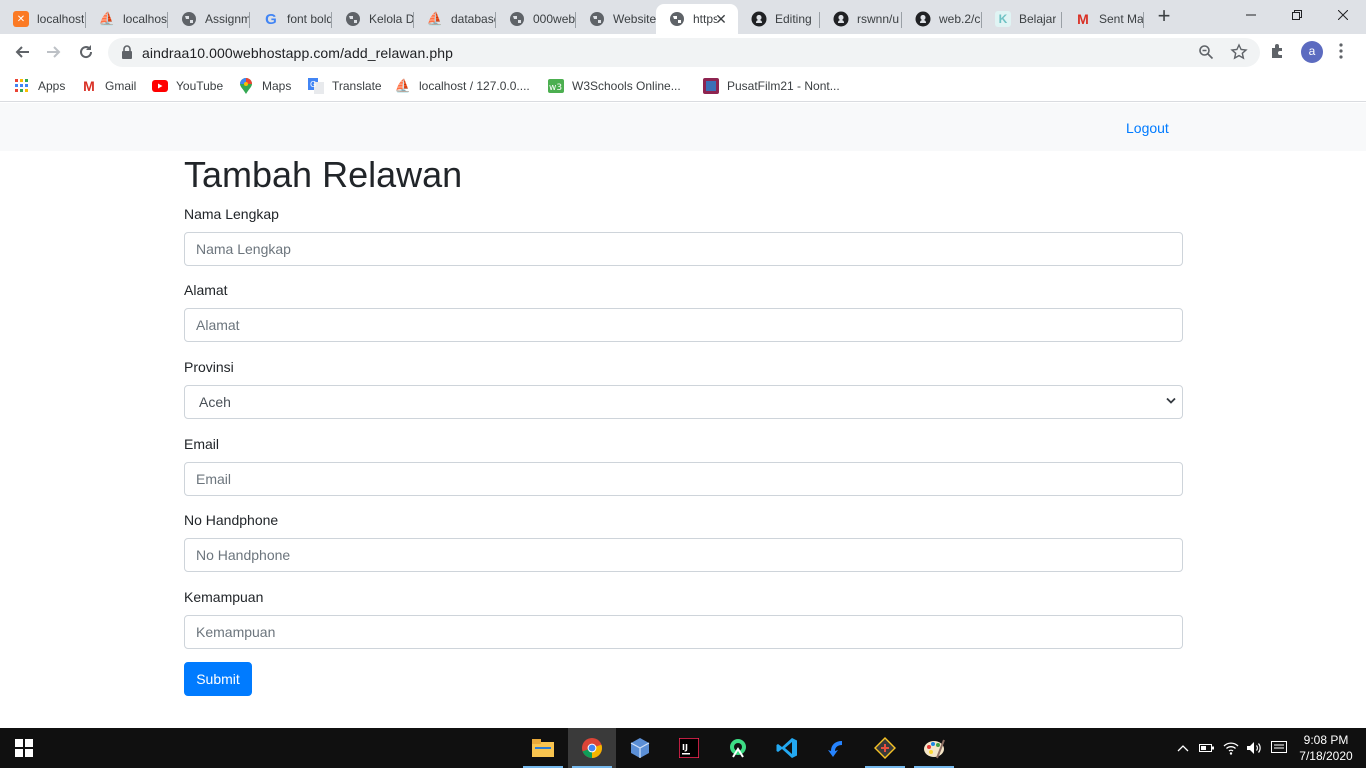 This screenshot has width=1366, height=768. Describe the element at coordinates (1231, 748) in the screenshot. I see `wifi-tray` at that location.